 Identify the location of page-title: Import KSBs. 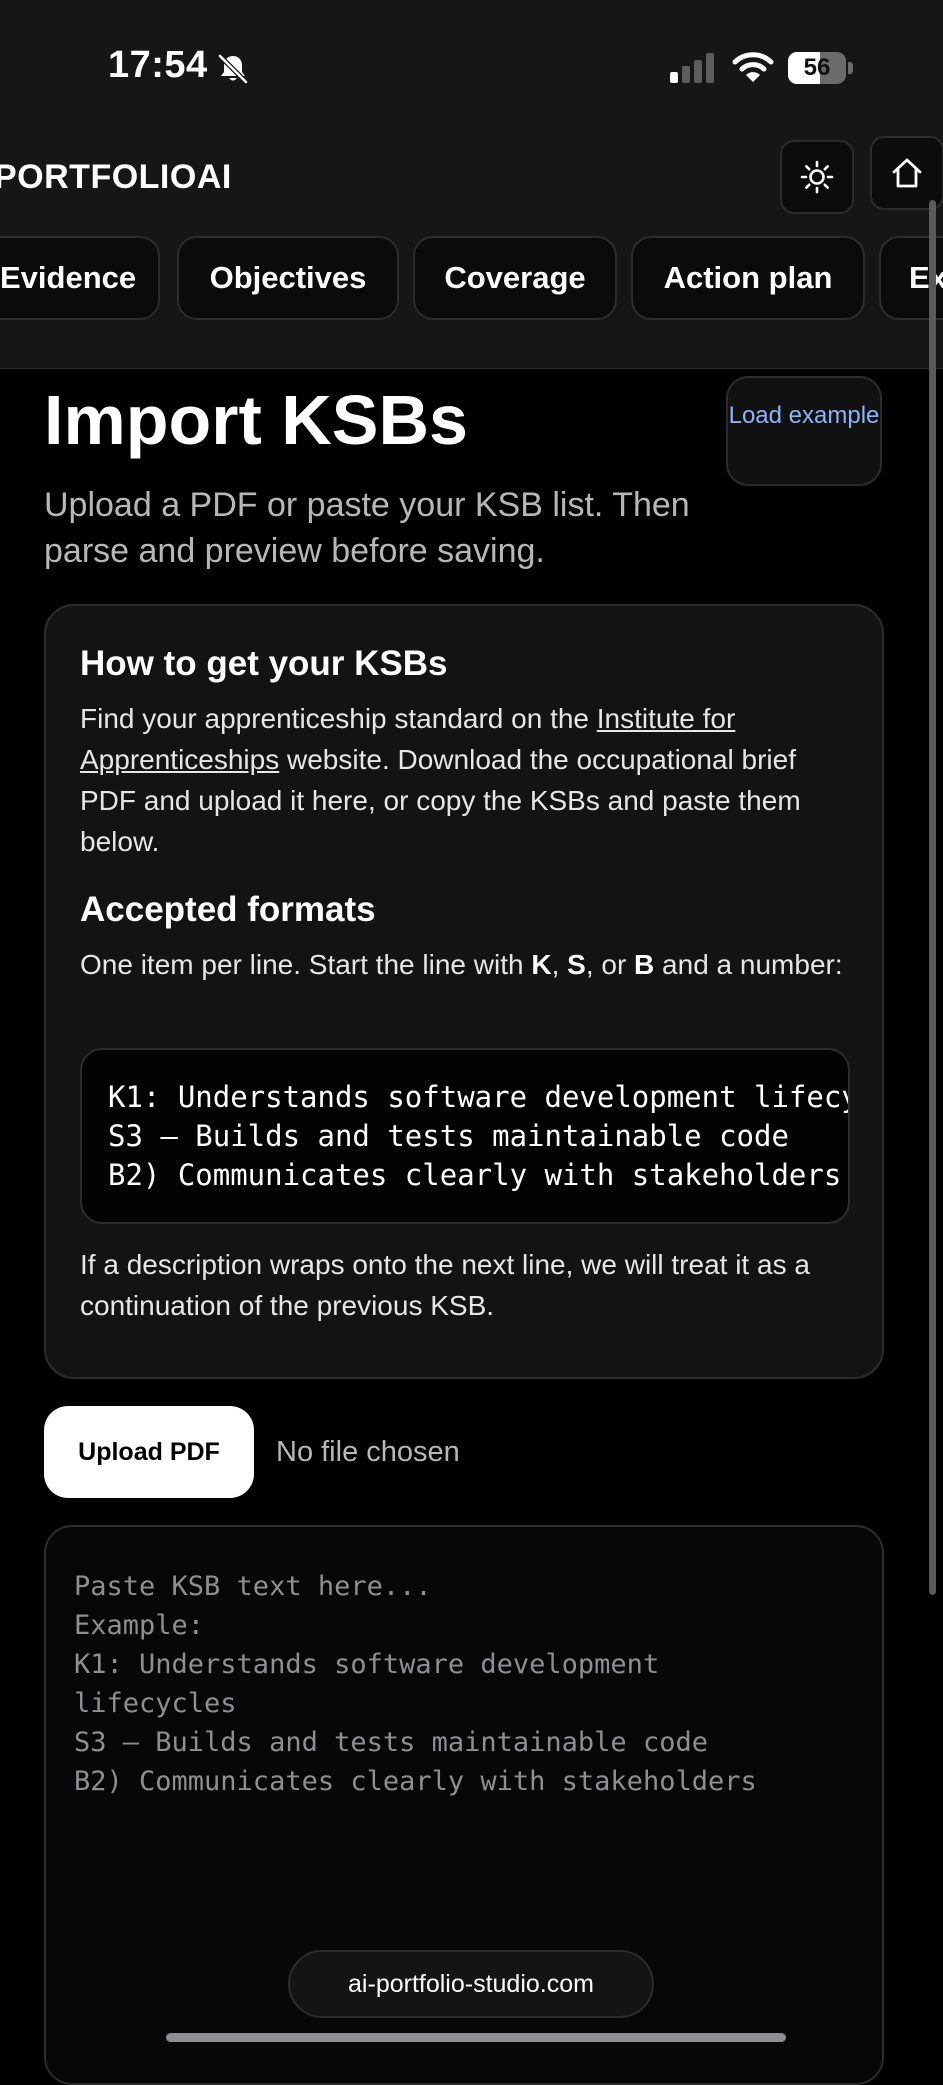
(256, 420).